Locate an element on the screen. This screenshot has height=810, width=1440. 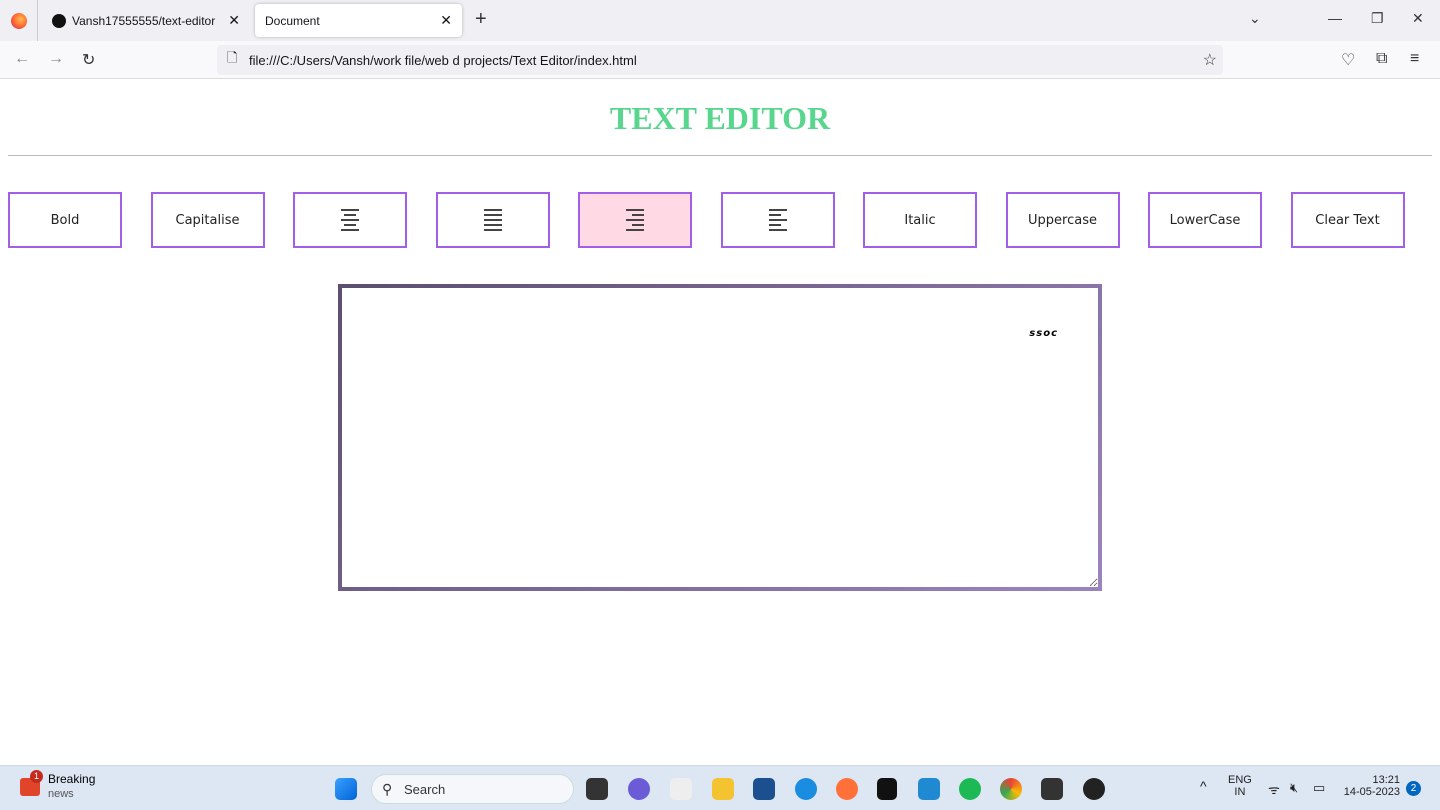
task-view-icon is located at coordinates (597, 789).